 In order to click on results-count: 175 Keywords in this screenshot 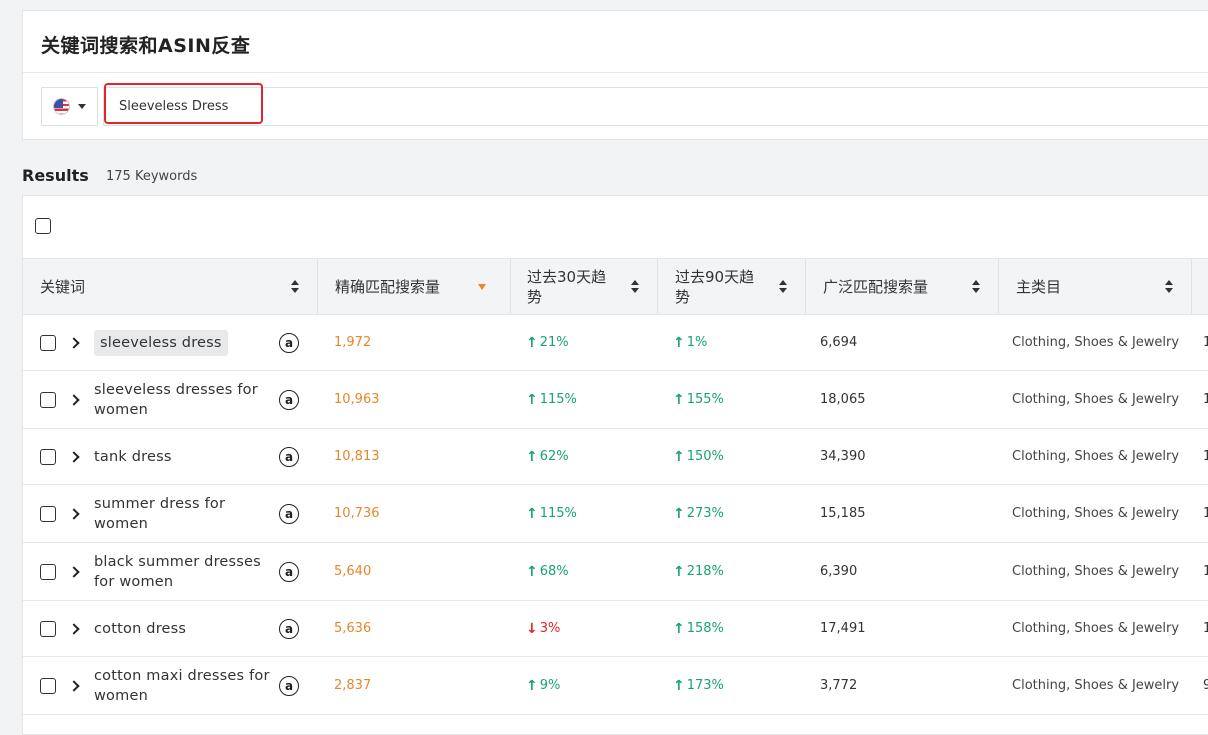, I will do `click(152, 176)`.